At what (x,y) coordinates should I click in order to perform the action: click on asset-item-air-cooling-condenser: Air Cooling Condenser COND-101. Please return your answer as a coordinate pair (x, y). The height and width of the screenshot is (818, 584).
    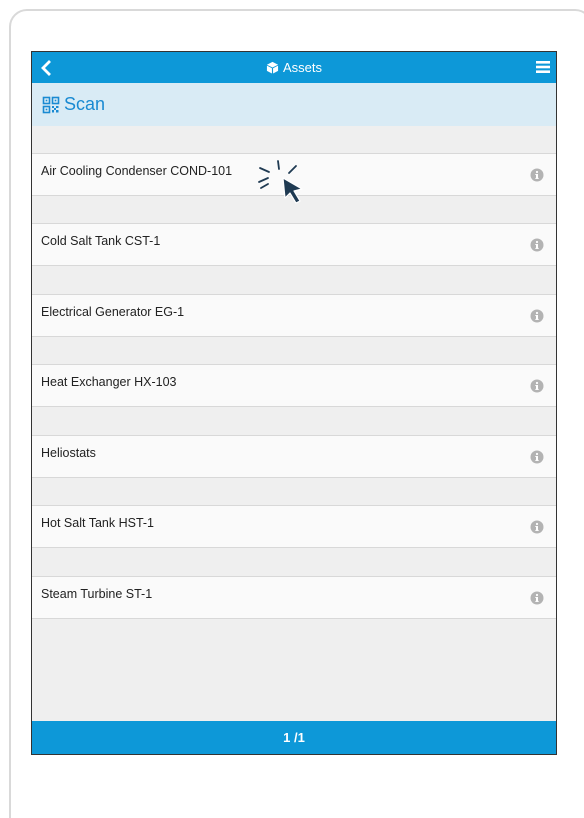
    Looking at the image, I should click on (294, 174).